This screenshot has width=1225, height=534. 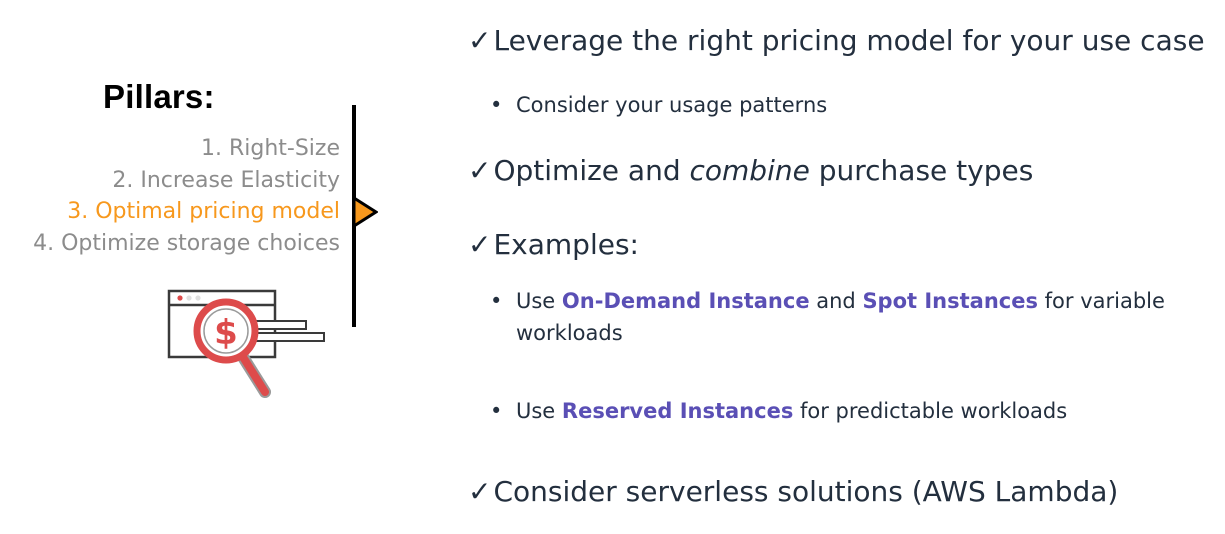 What do you see at coordinates (226, 180) in the screenshot?
I see `pillar-item-increase-elasticity: 2. Increase Elasticity` at bounding box center [226, 180].